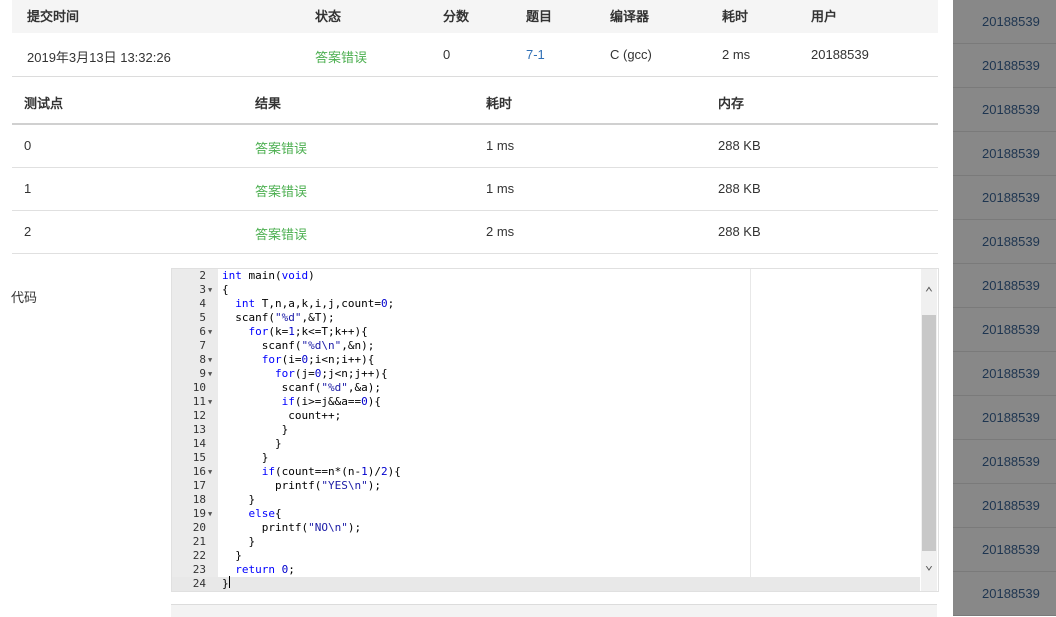  I want to click on code-line: 22 }, so click(546, 556).